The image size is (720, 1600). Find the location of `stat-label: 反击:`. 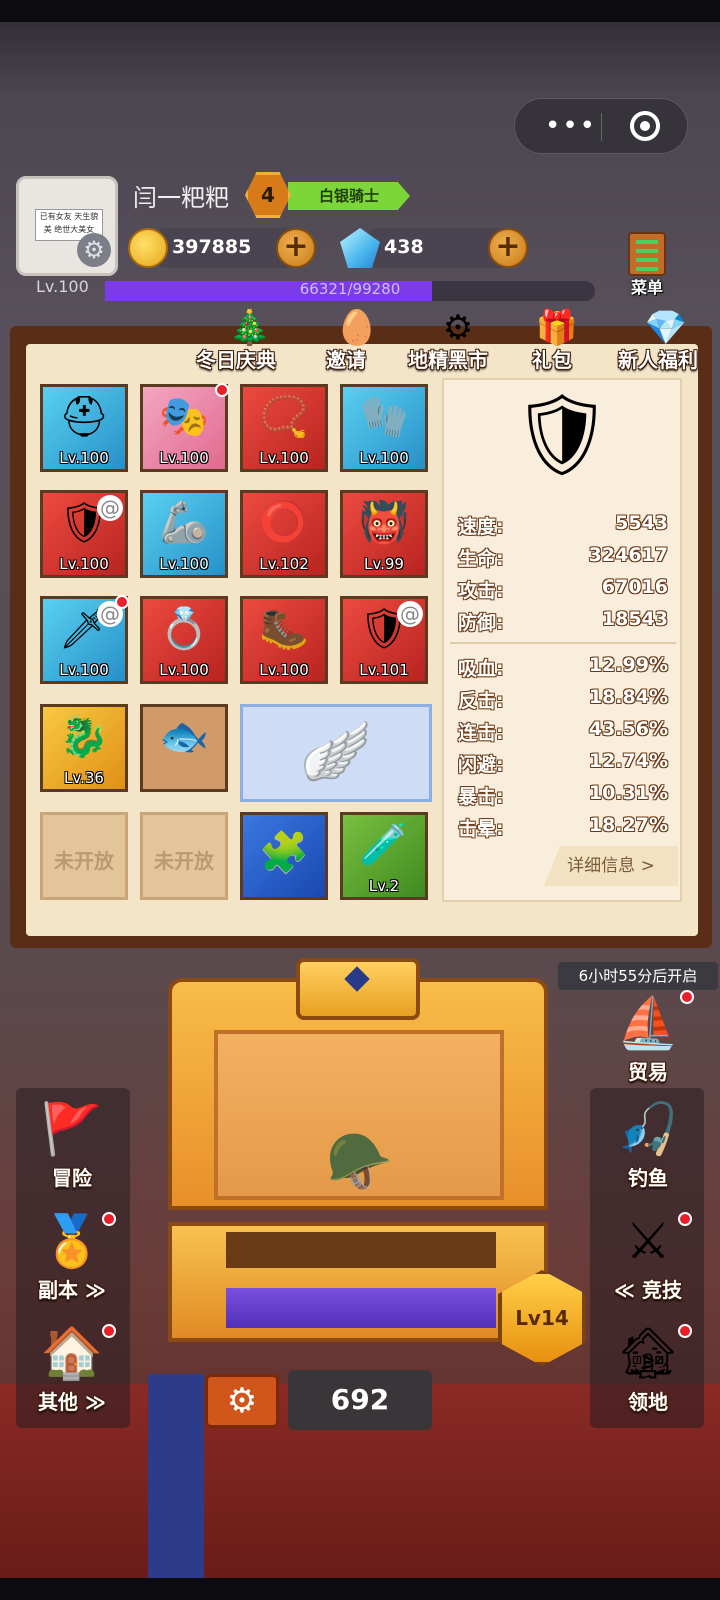

stat-label: 反击: is located at coordinates (481, 701).